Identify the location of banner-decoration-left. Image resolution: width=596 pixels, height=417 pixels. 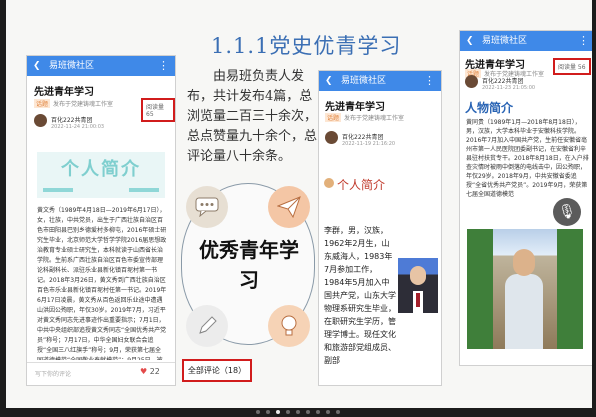
(58, 190).